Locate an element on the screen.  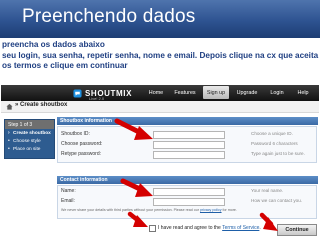
name-label: Name: is located at coordinates (68, 191).